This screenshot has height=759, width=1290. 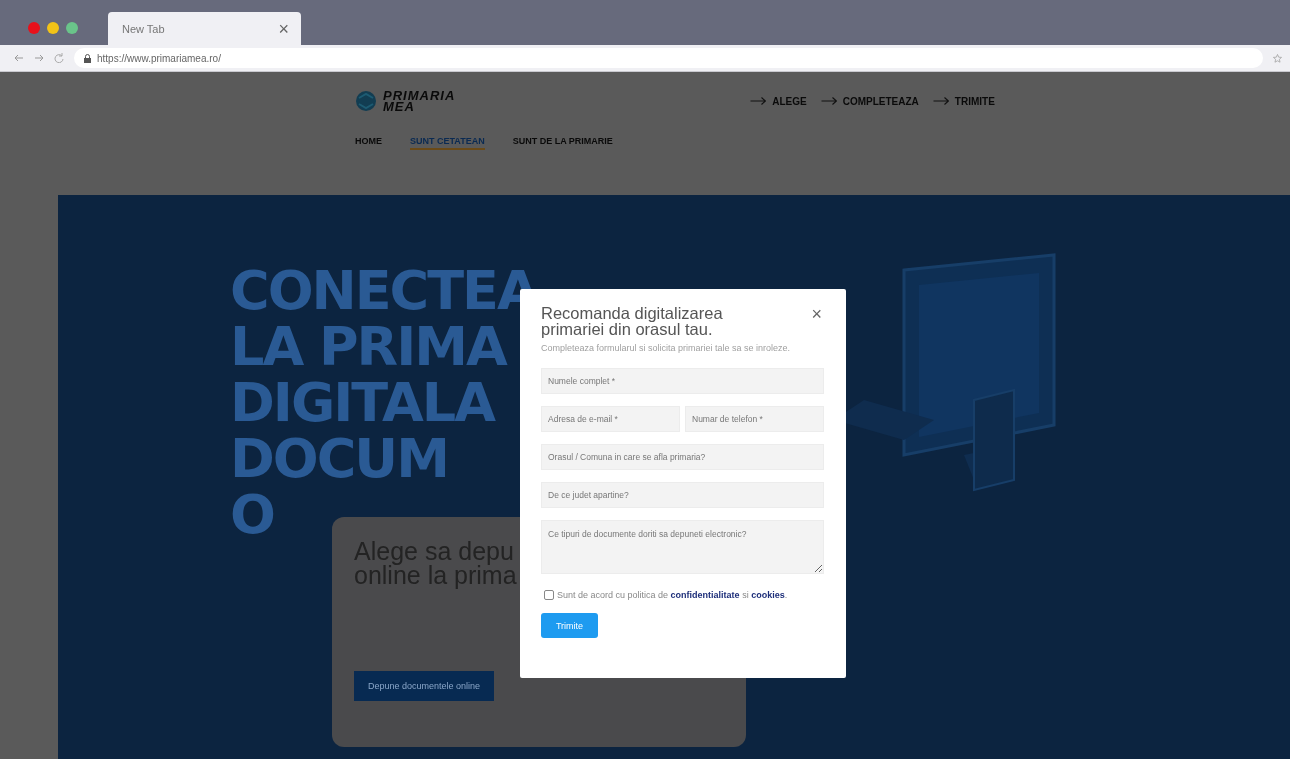 What do you see at coordinates (682, 381) in the screenshot?
I see `input-field: Numele complet *` at bounding box center [682, 381].